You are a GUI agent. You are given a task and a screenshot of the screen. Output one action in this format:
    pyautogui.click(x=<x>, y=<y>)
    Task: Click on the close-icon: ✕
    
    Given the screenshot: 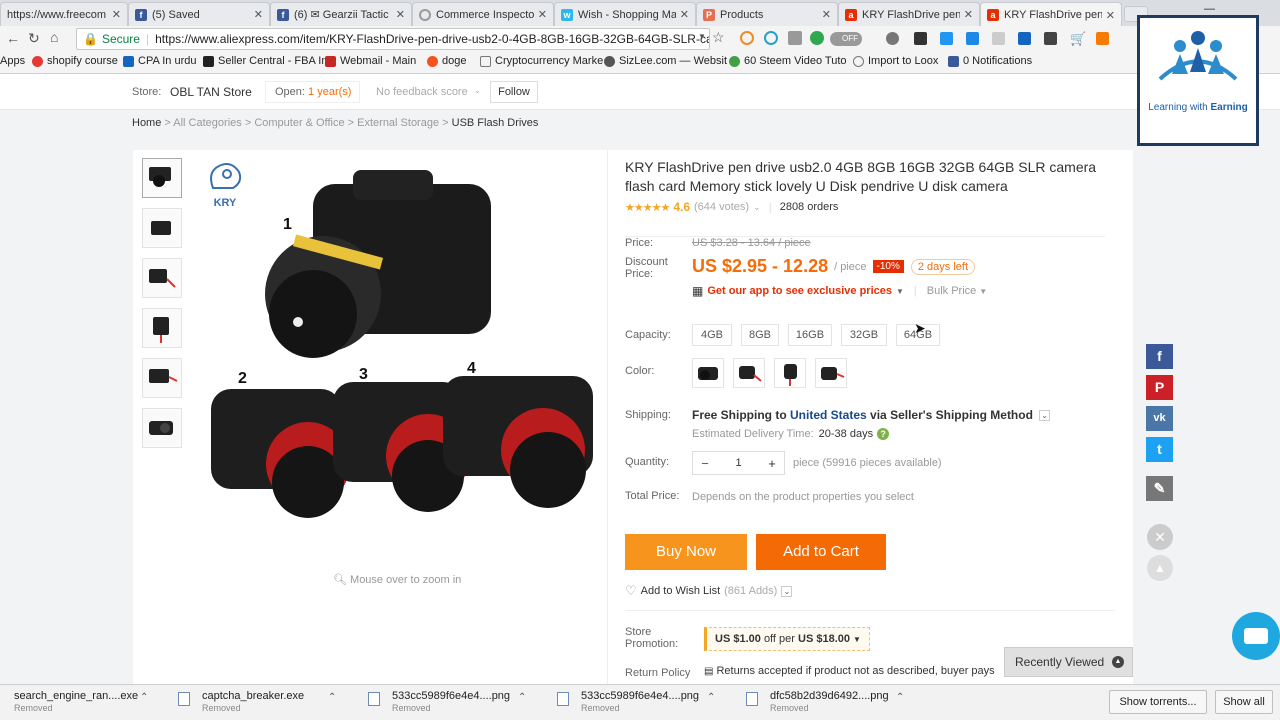 What is the action you would take?
    pyautogui.click(x=1160, y=537)
    